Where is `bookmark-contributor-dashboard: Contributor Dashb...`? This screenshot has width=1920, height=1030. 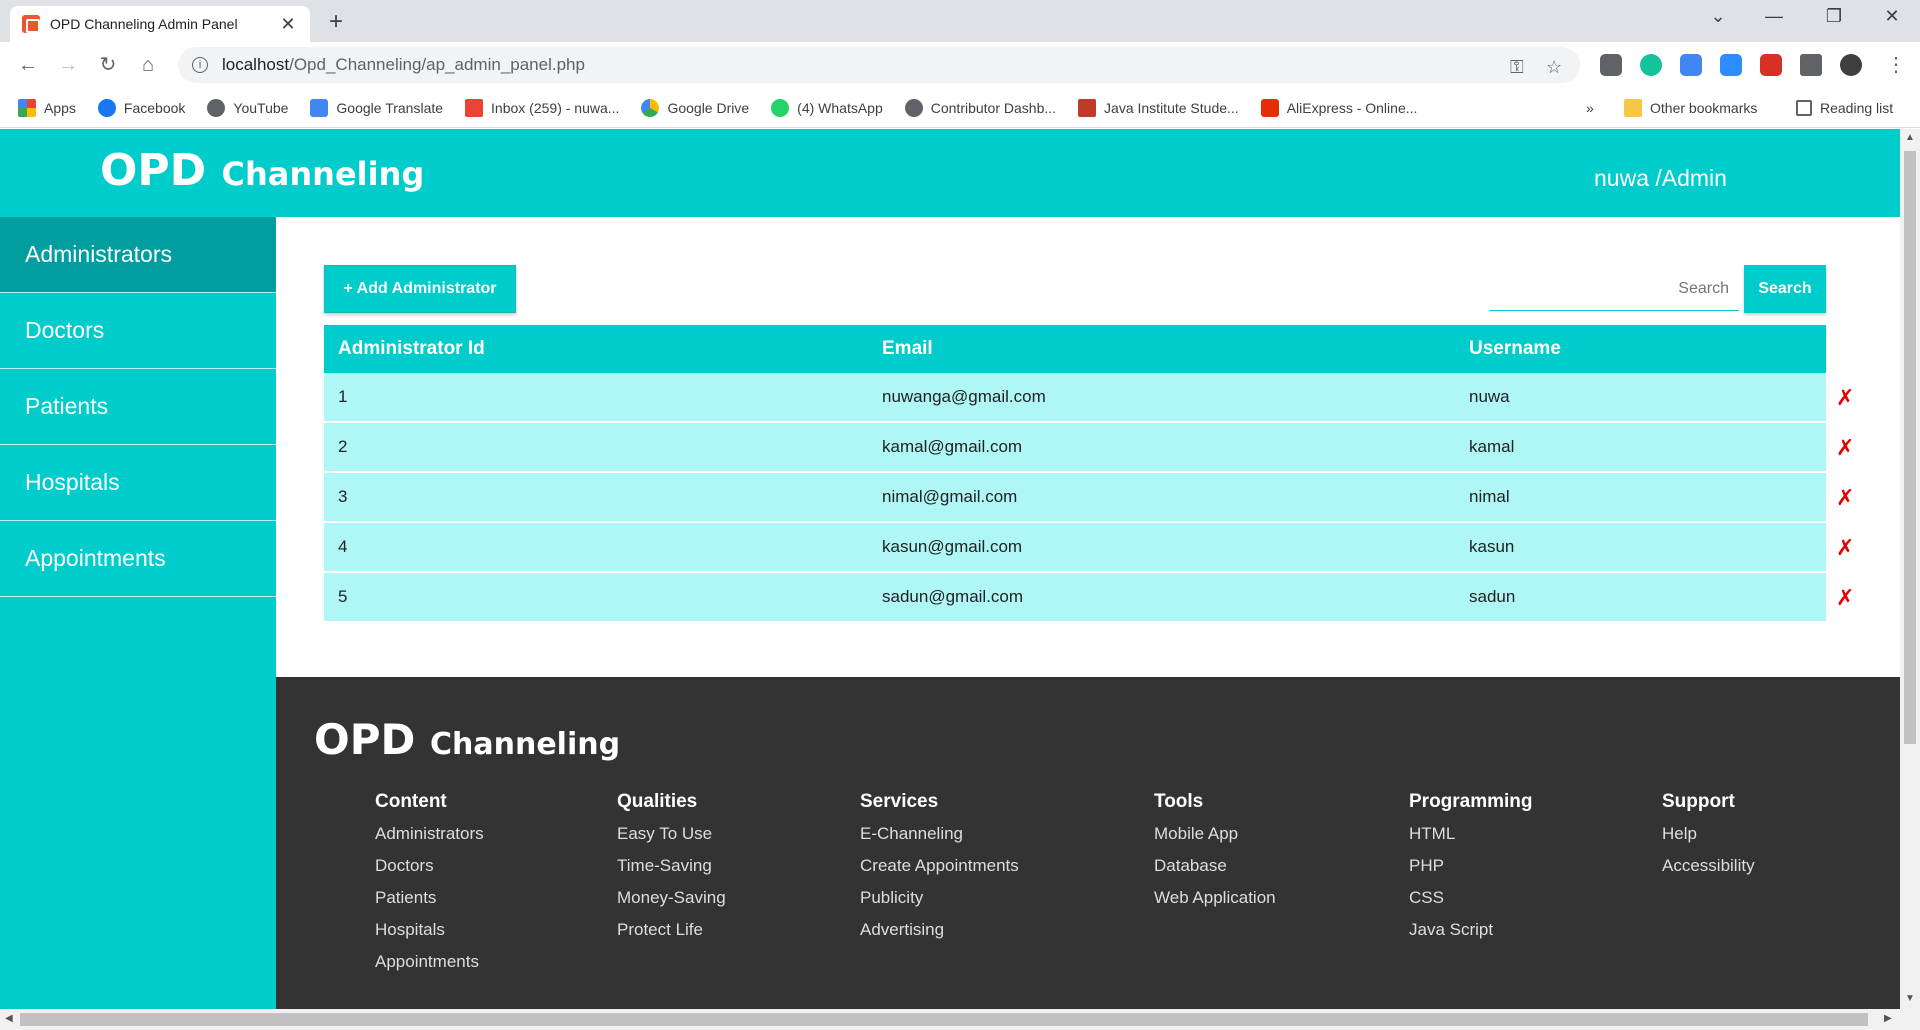
bookmark-contributor-dashboard: Contributor Dashb... is located at coordinates (980, 107).